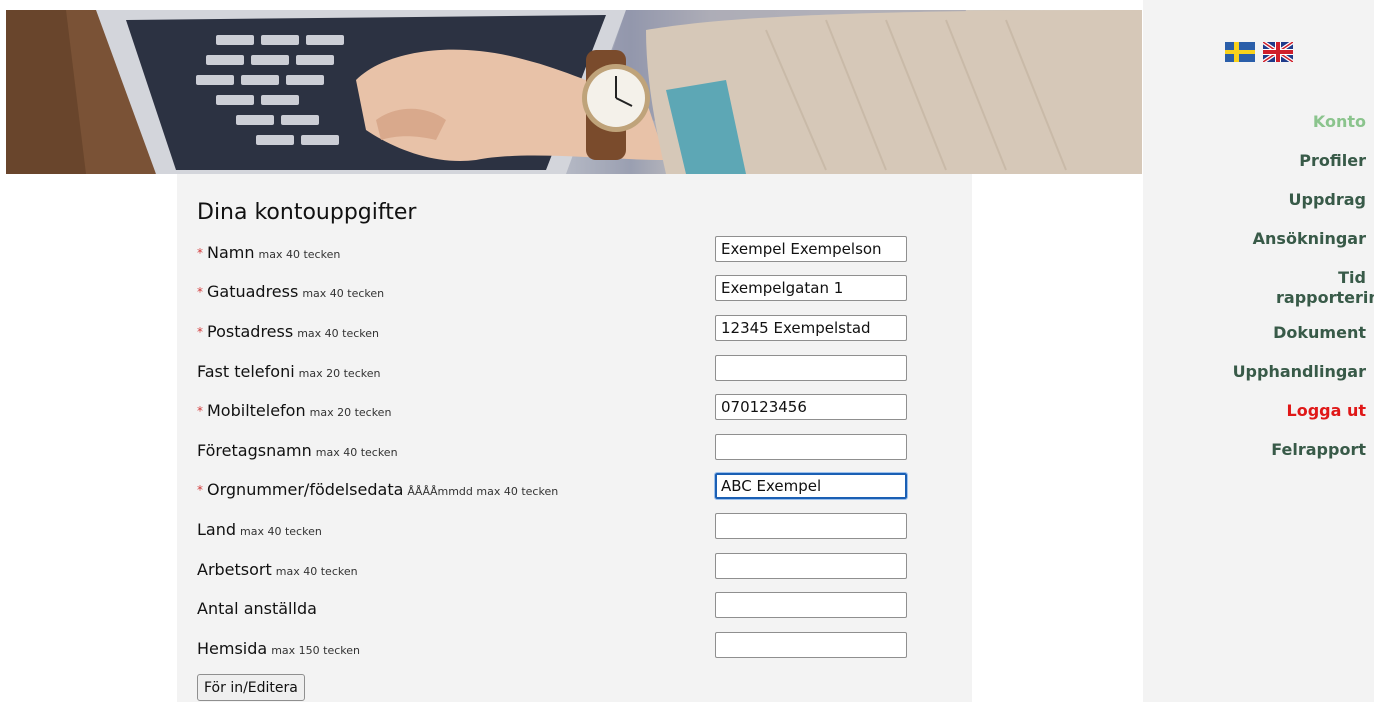  Describe the element at coordinates (811, 249) in the screenshot. I see `name-input` at that location.